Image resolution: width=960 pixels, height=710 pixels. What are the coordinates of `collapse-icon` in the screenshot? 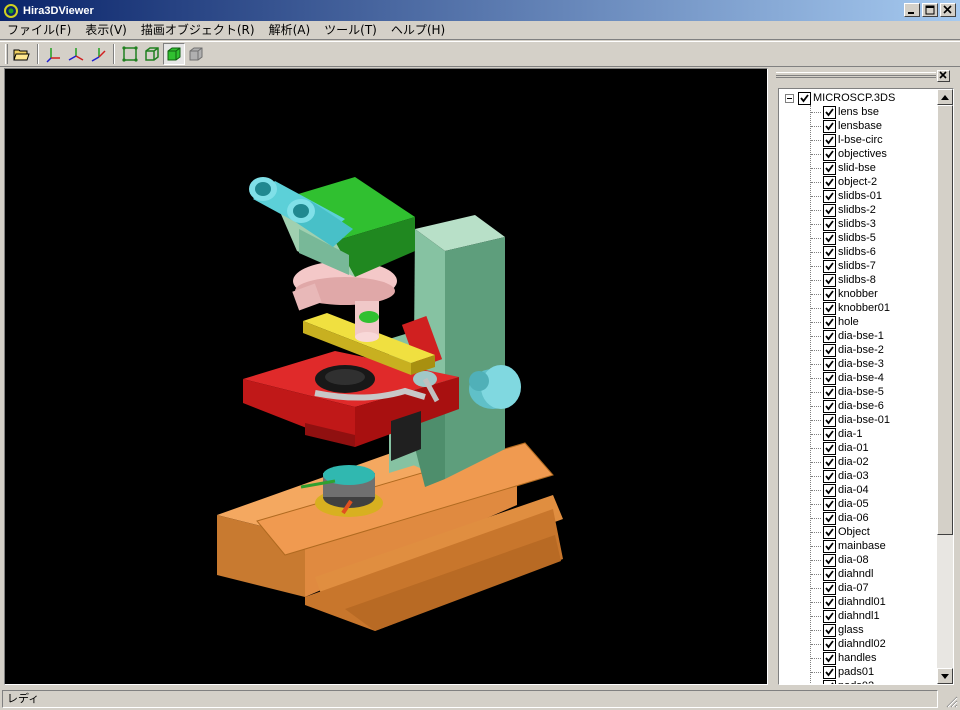 It's located at (789, 98).